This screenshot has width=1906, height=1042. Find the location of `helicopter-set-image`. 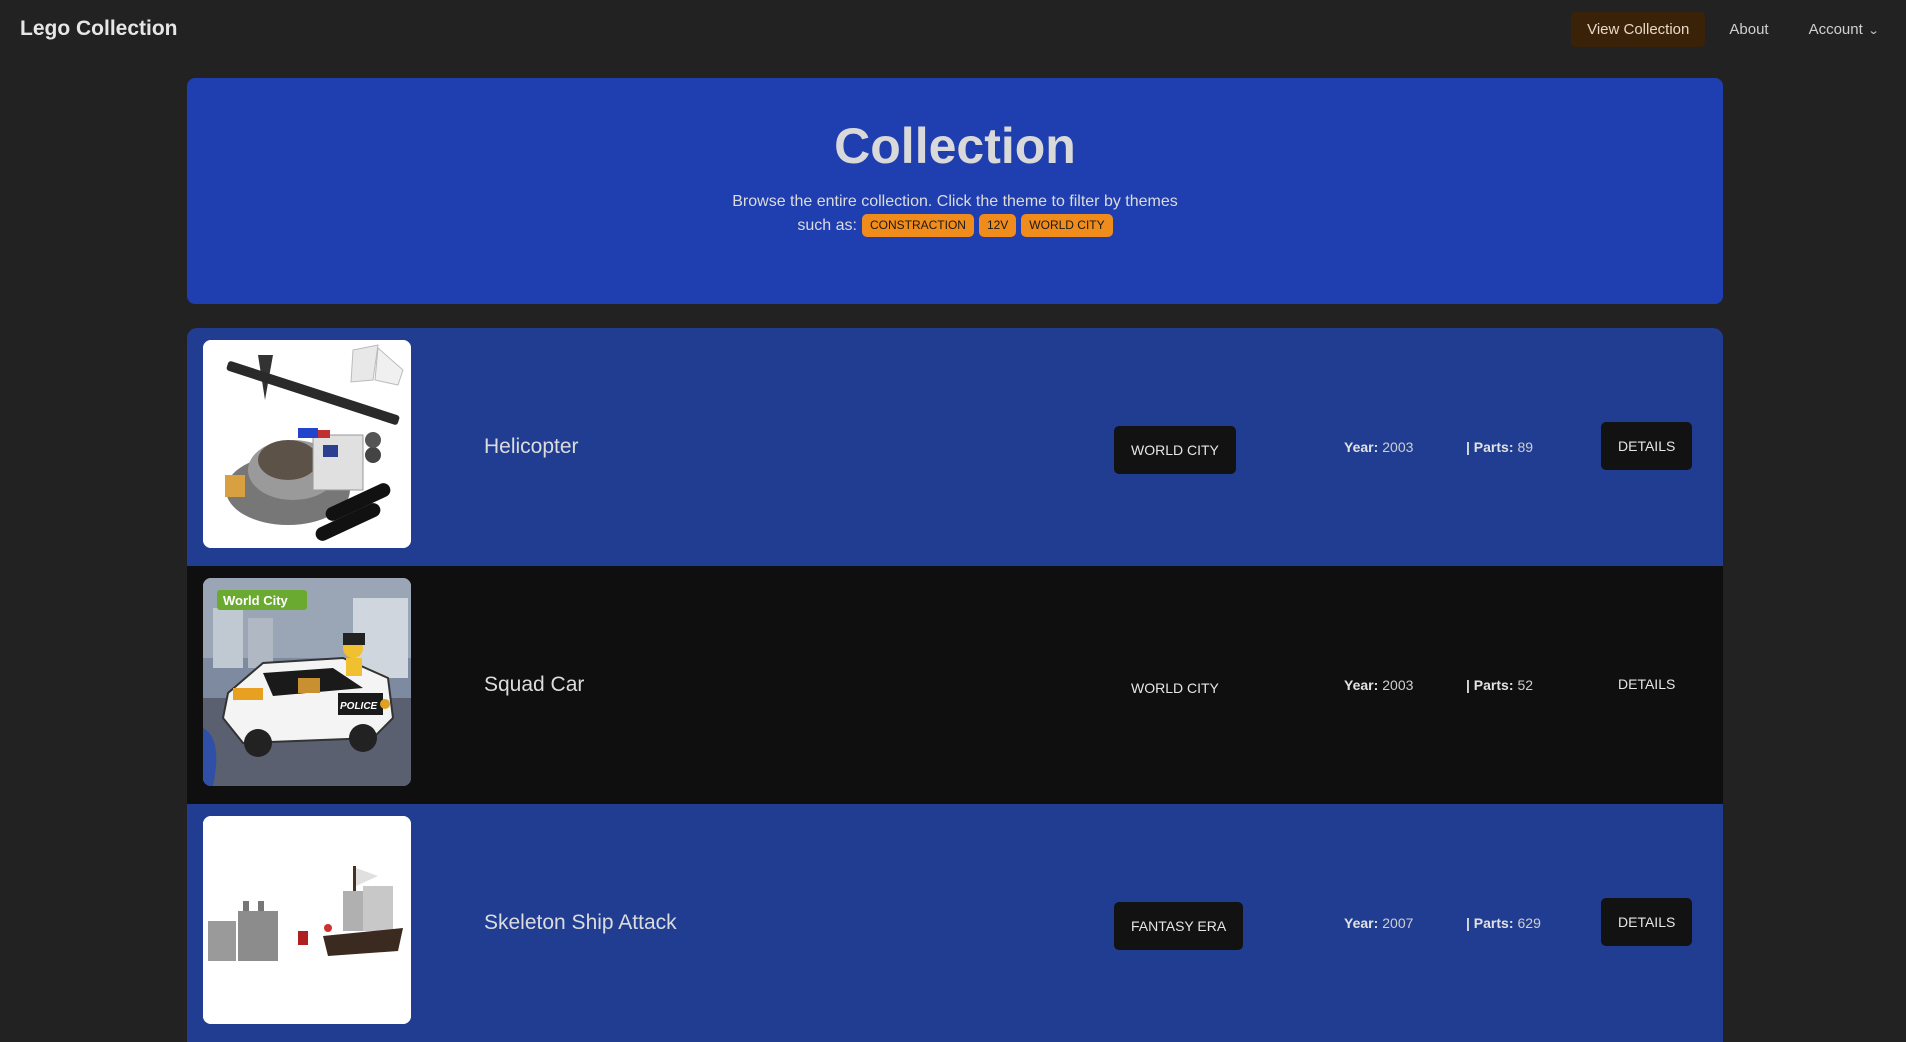

helicopter-set-image is located at coordinates (307, 444).